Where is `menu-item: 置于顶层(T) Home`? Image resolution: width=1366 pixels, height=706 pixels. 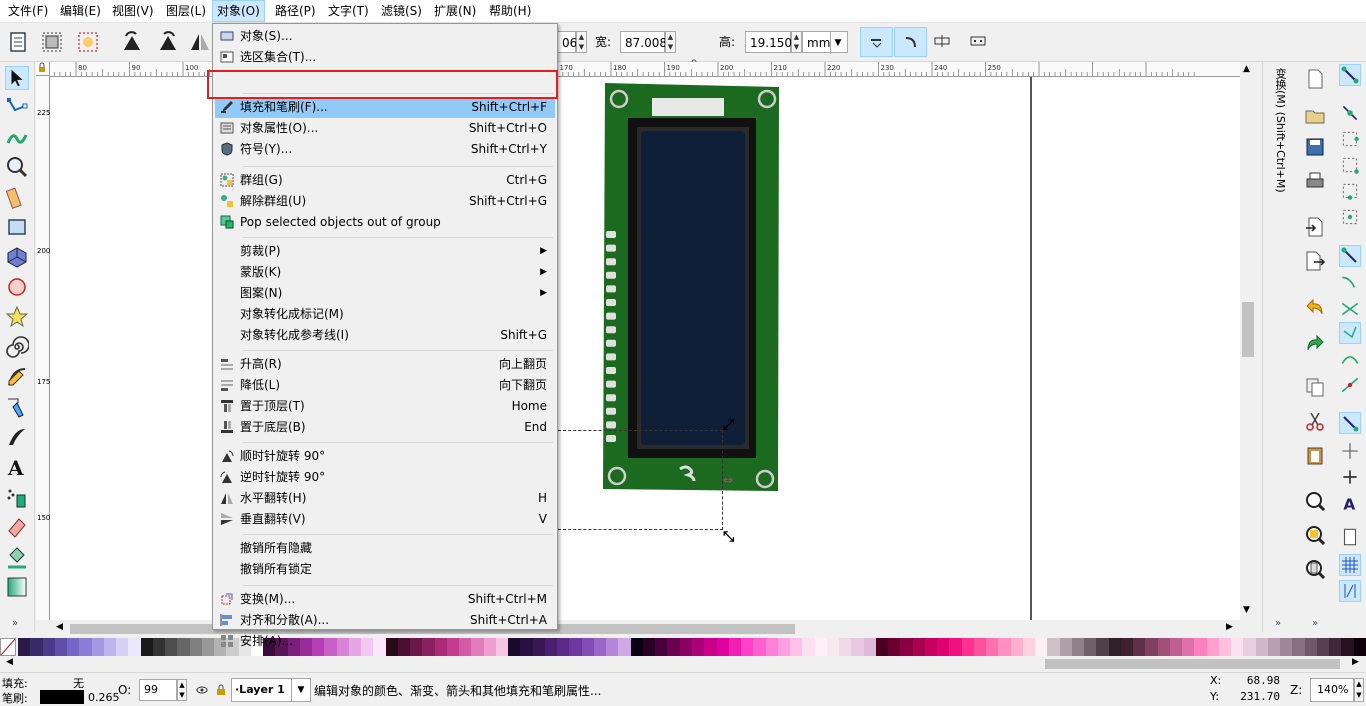
menu-item: 置于顶层(T) Home is located at coordinates (385, 406).